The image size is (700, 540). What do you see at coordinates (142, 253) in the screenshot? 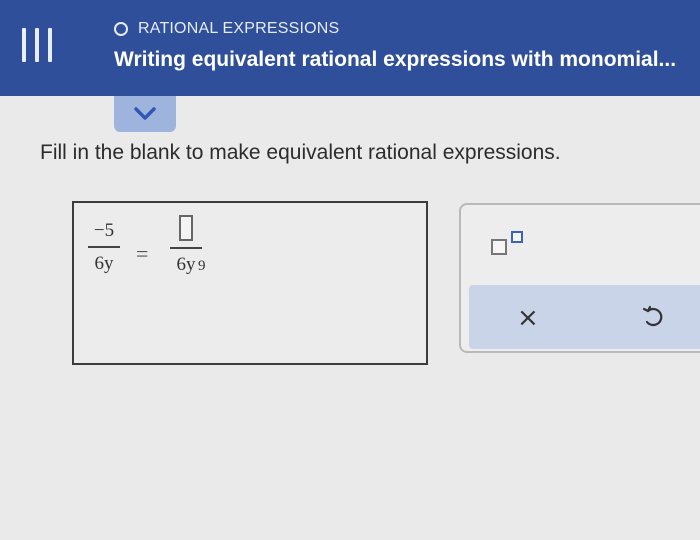
I see `equals-sign: =` at bounding box center [142, 253].